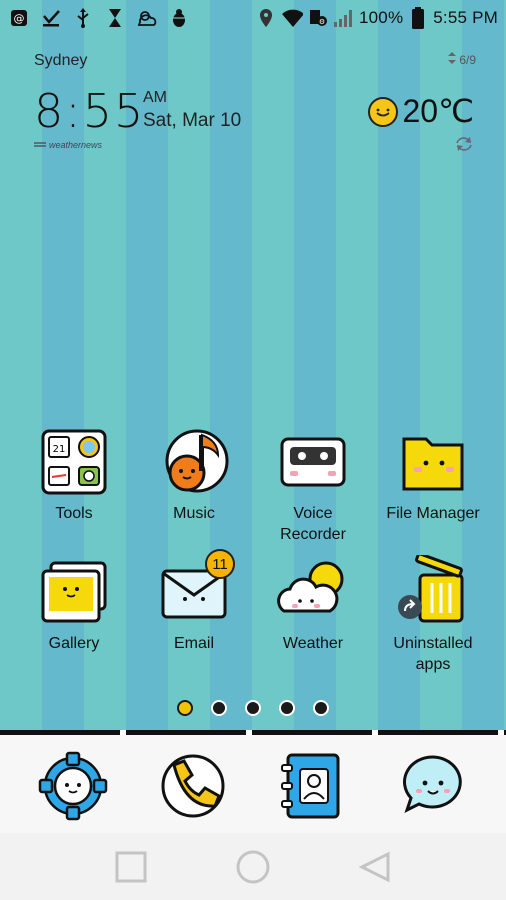  Describe the element at coordinates (74, 513) in the screenshot. I see `app-label: Tools` at that location.